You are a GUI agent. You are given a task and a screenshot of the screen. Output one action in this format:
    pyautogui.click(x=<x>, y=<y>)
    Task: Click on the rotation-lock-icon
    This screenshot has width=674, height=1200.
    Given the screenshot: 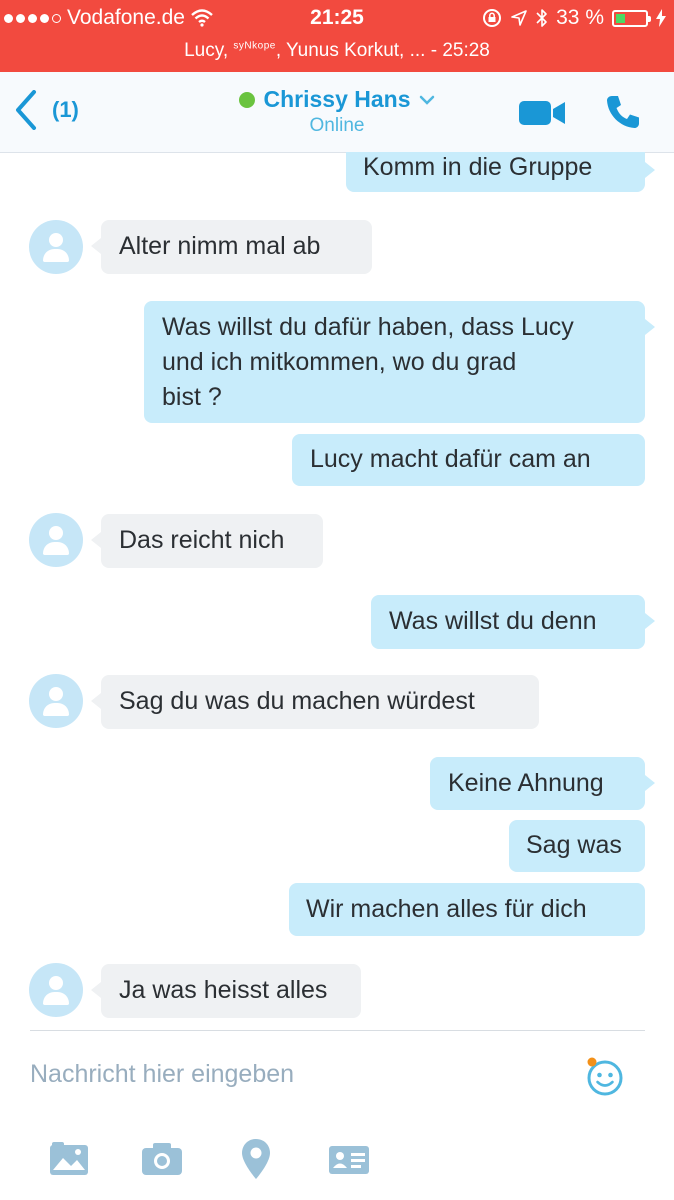 What is the action you would take?
    pyautogui.click(x=492, y=18)
    